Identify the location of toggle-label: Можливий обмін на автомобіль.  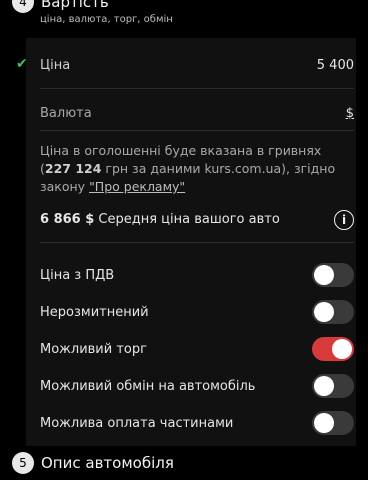
(148, 386).